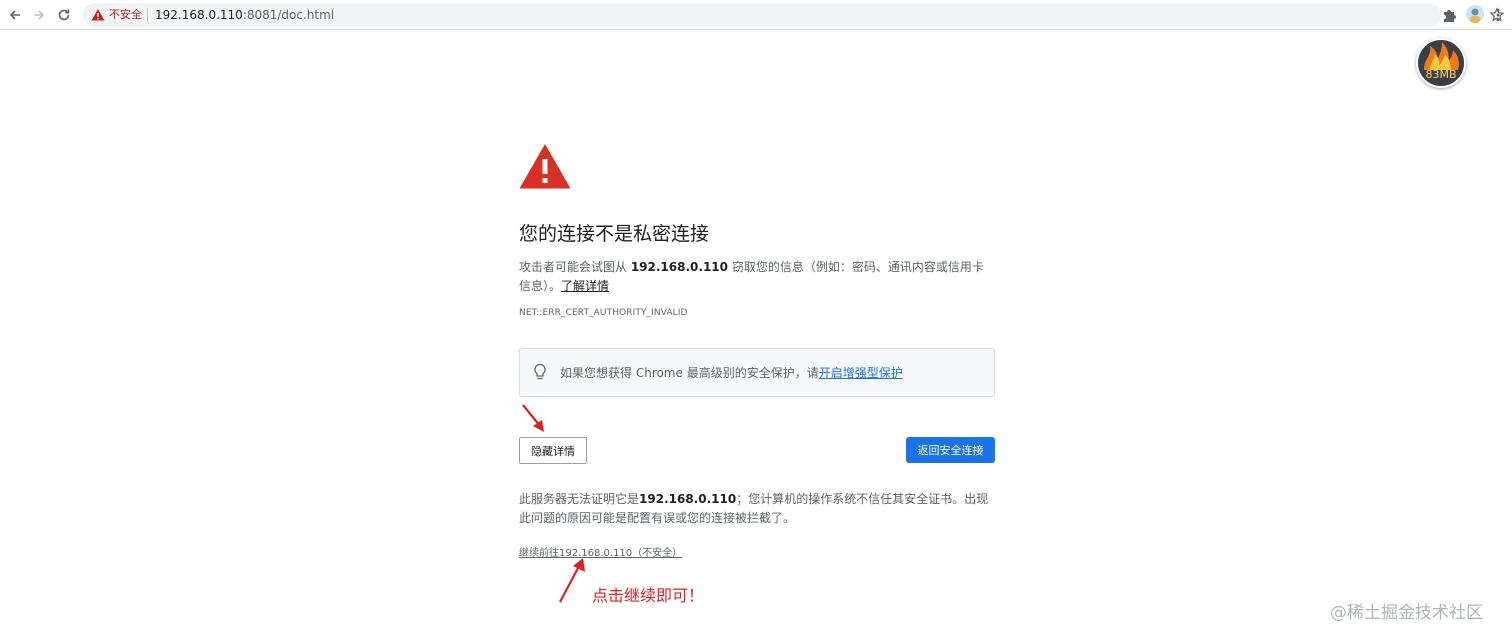 The width and height of the screenshot is (1512, 643). I want to click on url-host: 192.168.0.110, so click(199, 15).